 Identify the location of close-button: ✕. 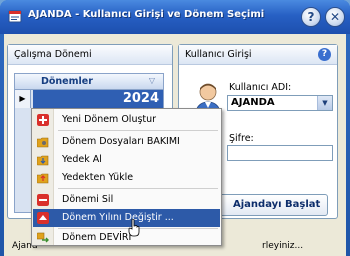
(335, 17).